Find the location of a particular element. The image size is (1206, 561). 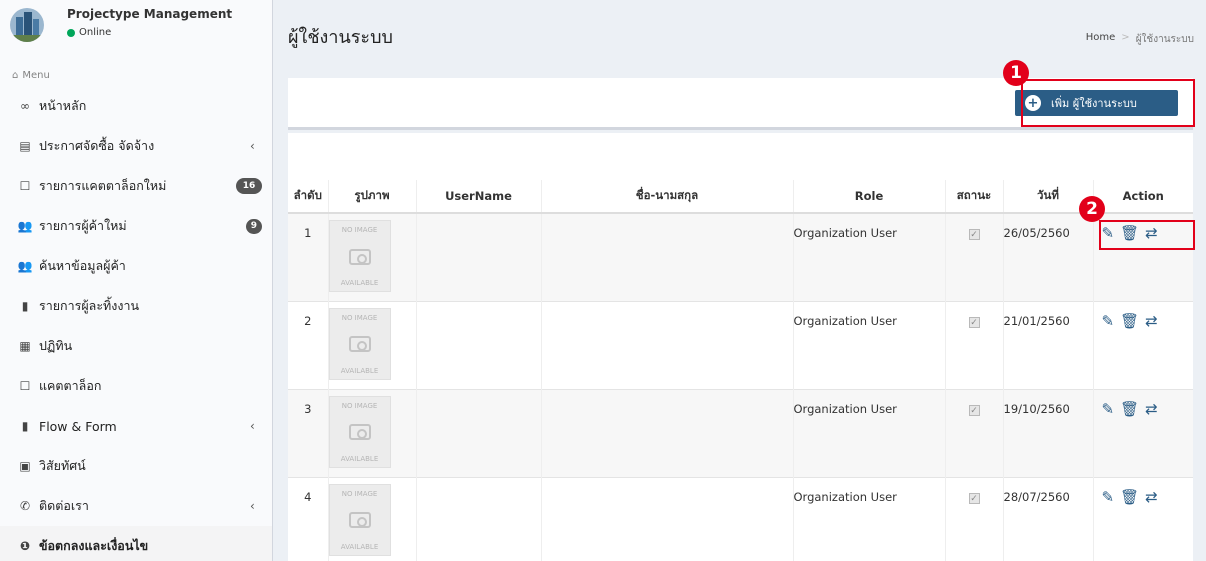

file-icon: ▮ is located at coordinates (25, 306).